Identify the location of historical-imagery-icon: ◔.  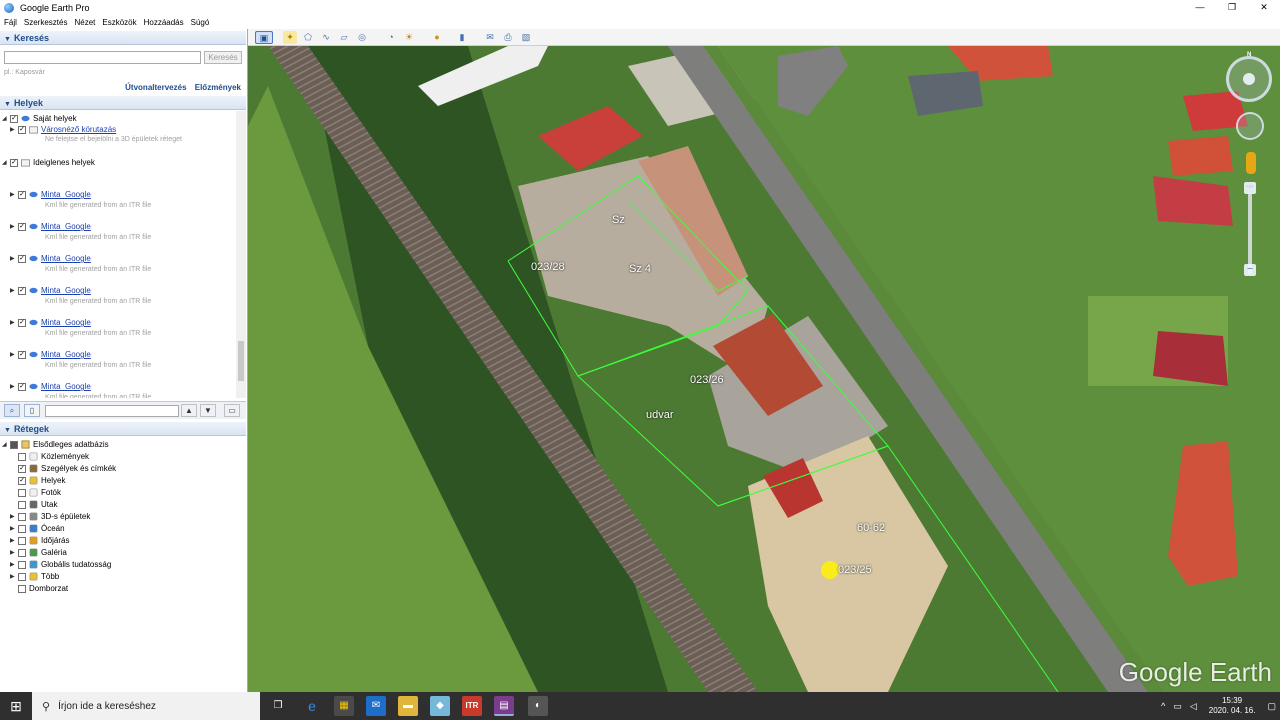
(391, 37).